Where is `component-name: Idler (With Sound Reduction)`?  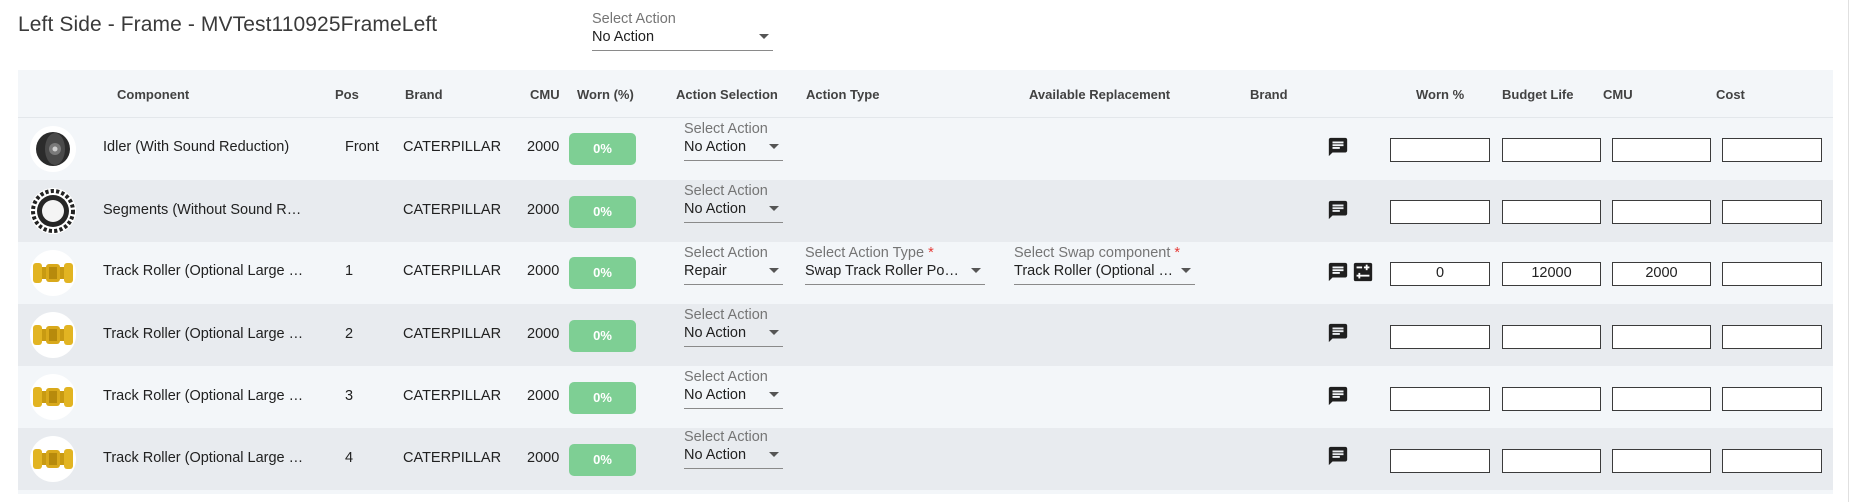
component-name: Idler (With Sound Reduction) is located at coordinates (196, 147).